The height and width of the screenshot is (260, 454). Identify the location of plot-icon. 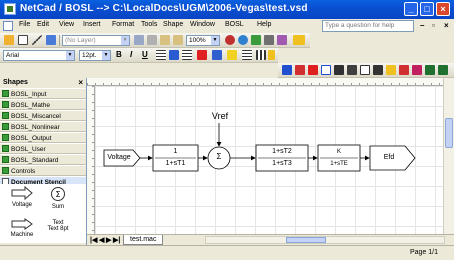
(417, 70).